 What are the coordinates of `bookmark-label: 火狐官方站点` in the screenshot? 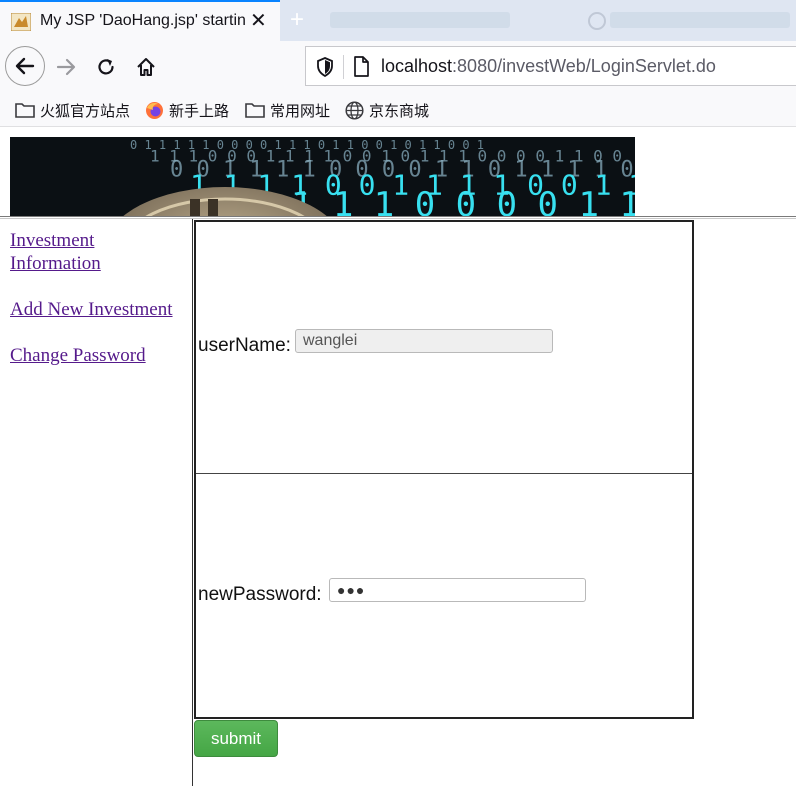 It's located at (85, 111).